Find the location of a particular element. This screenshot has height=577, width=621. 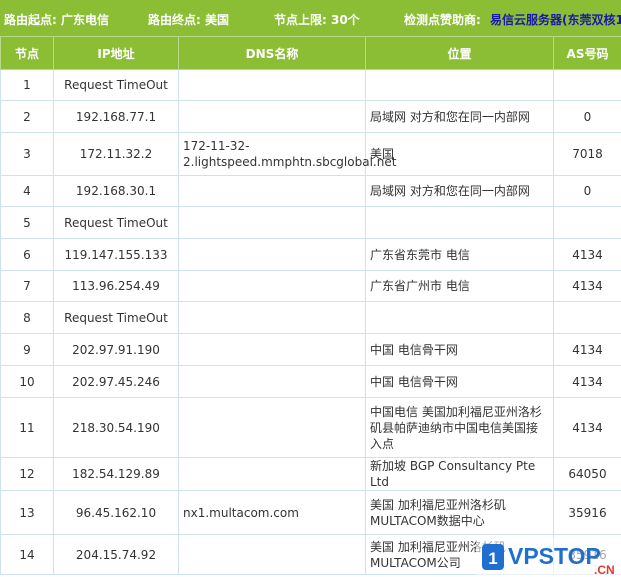

as-cell: 35916 is located at coordinates (587, 512).